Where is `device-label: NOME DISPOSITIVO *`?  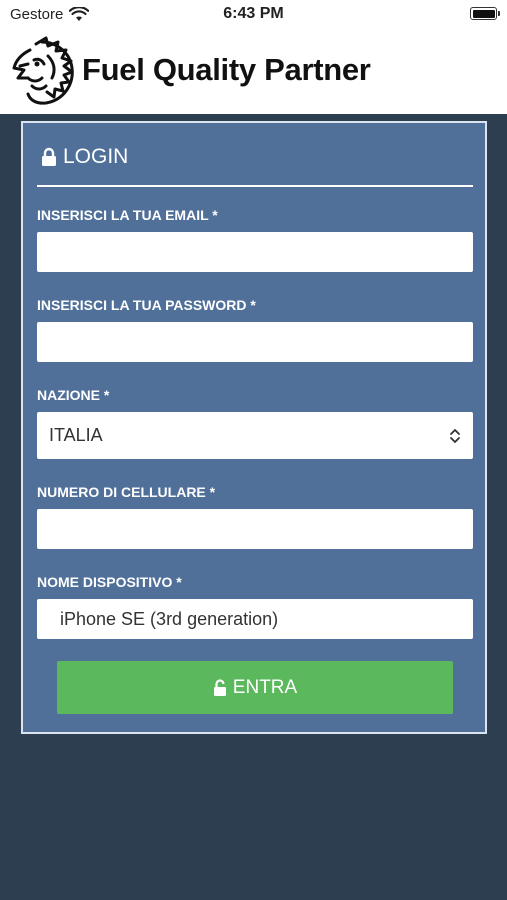 device-label: NOME DISPOSITIVO * is located at coordinates (109, 582).